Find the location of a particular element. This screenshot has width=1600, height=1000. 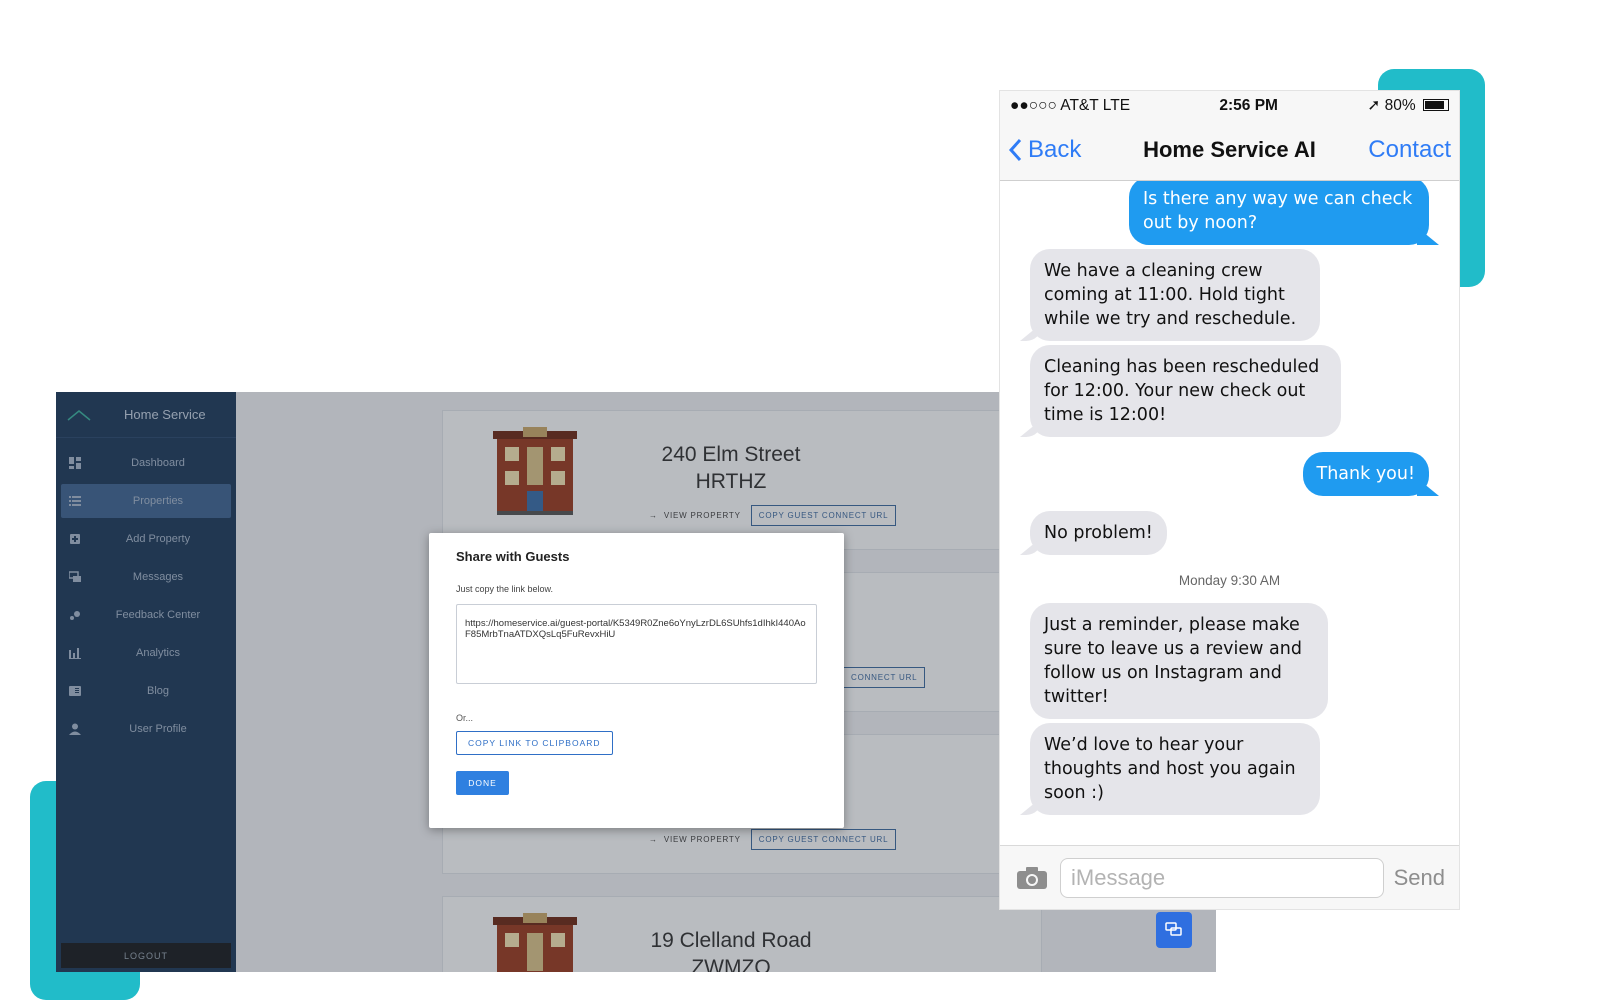

location-arrow-icon: ➚ is located at coordinates (1374, 105).